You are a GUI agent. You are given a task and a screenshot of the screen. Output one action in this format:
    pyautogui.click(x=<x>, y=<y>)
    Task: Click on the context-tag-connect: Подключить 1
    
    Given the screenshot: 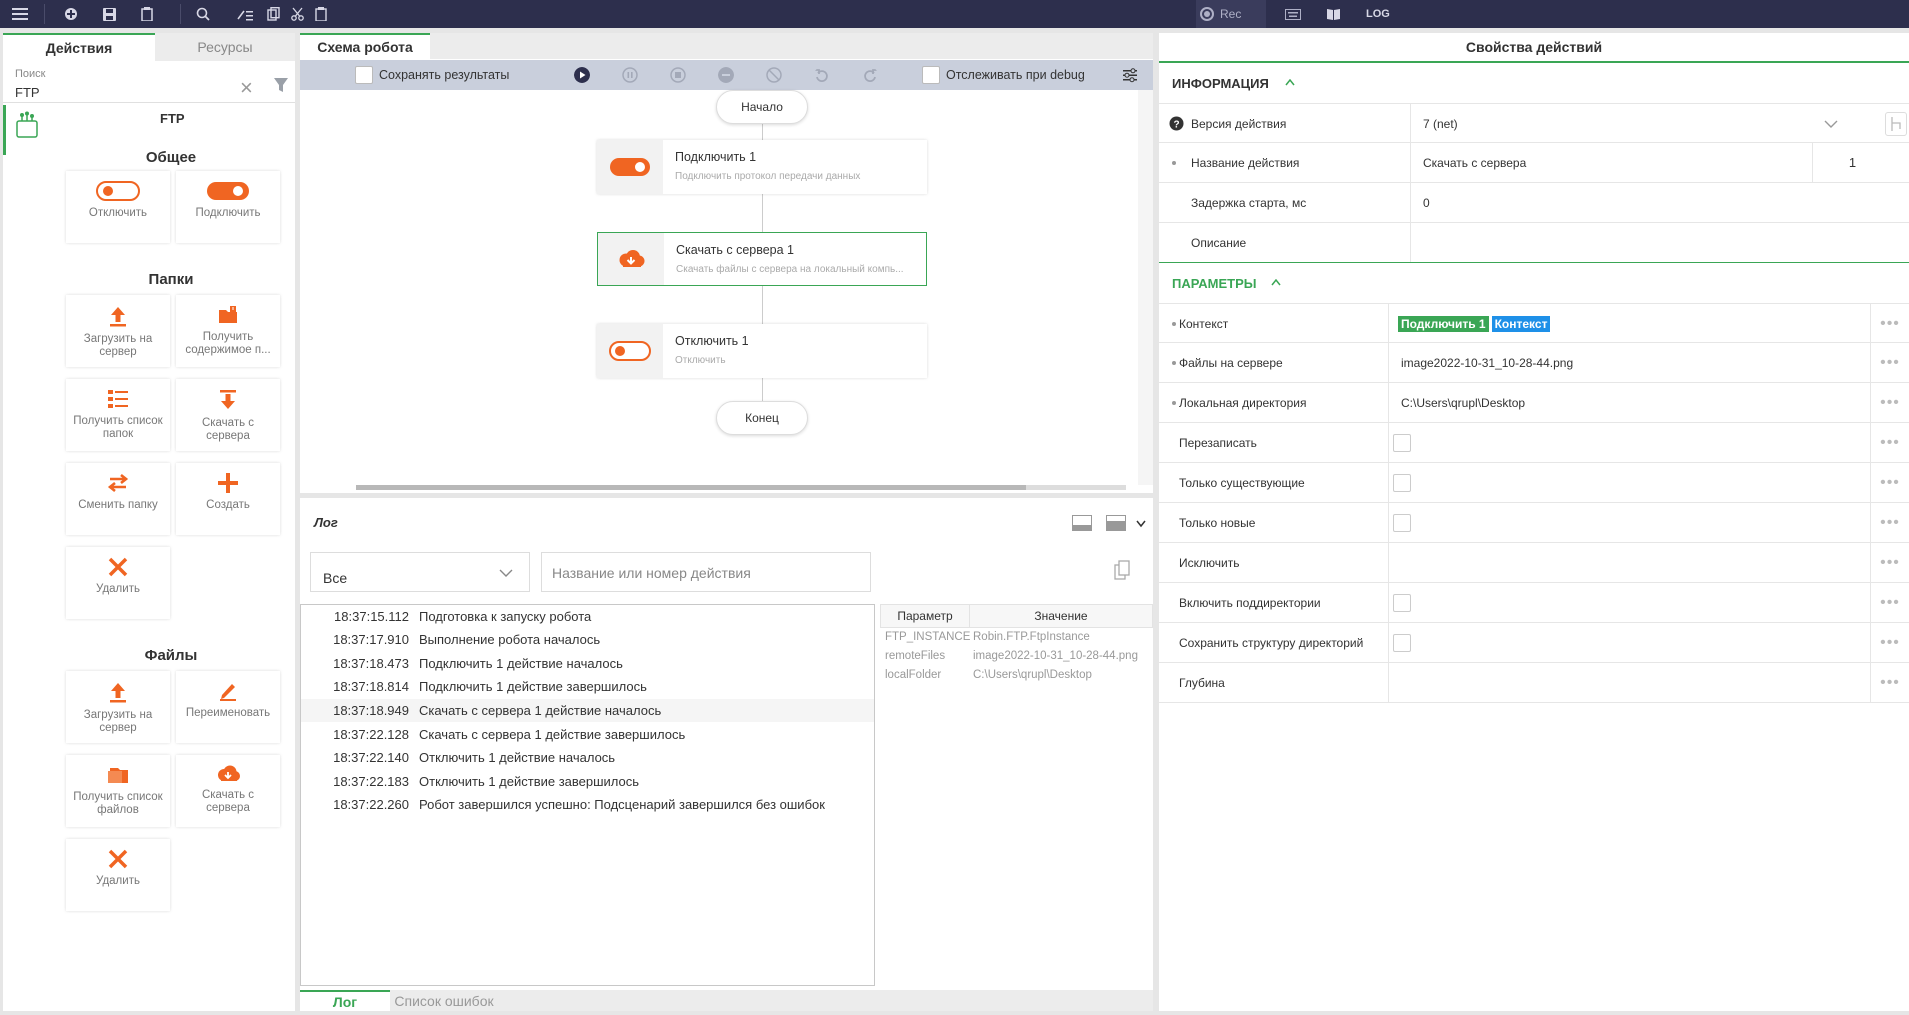 What is the action you would take?
    pyautogui.click(x=1443, y=323)
    